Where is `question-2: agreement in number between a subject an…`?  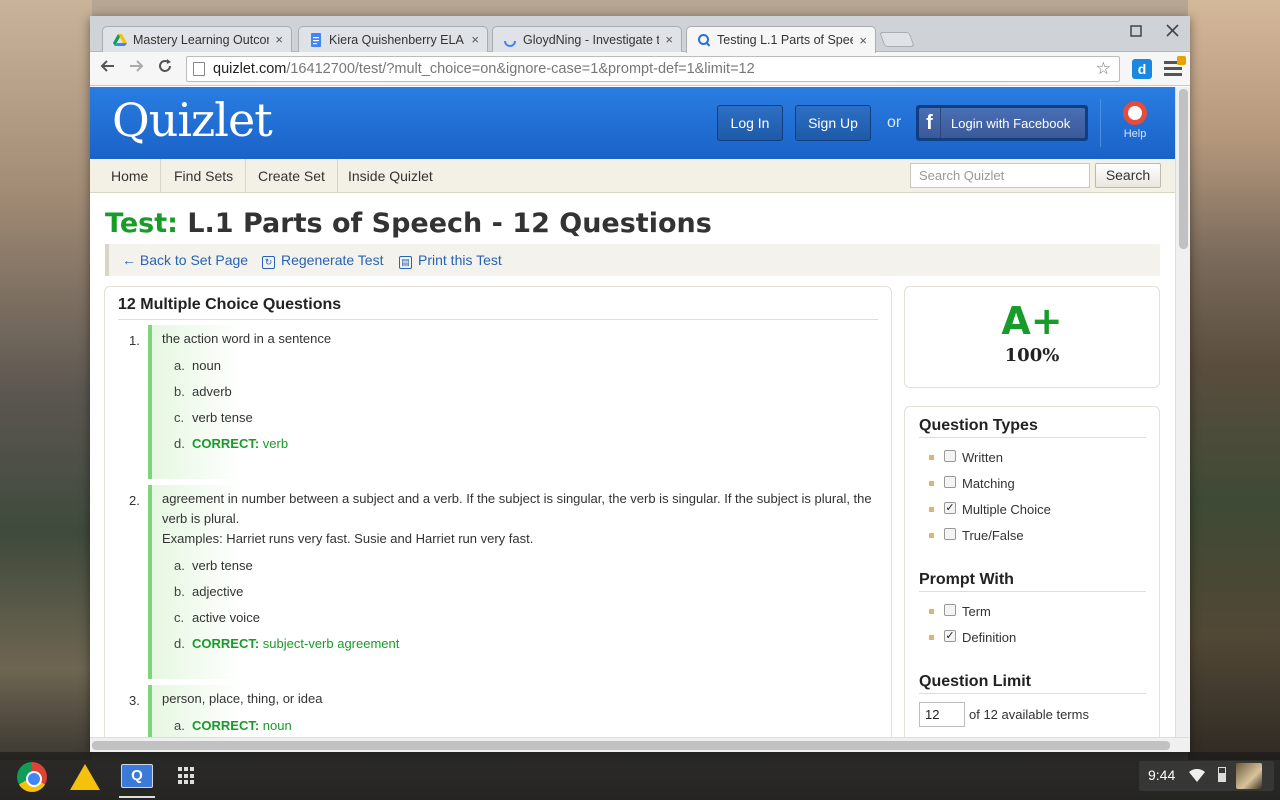
question-2: agreement in number between a subject an… is located at coordinates (513, 582).